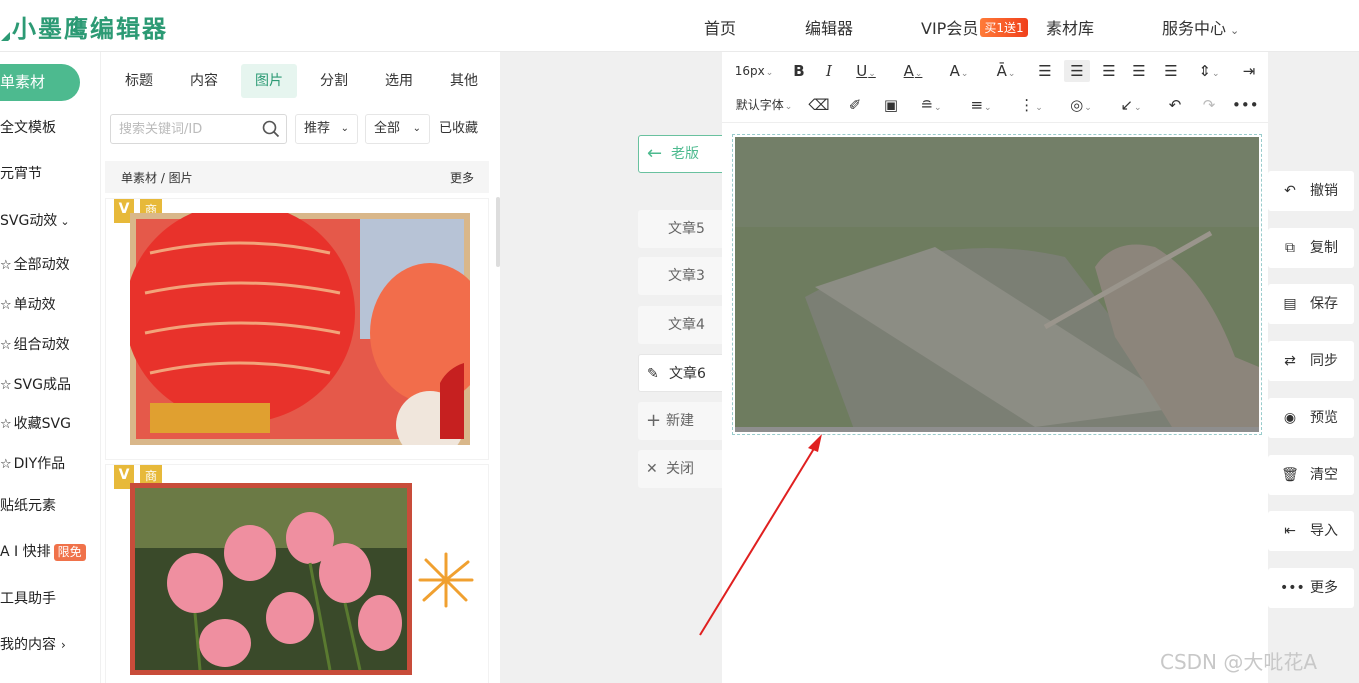 This screenshot has width=1359, height=683. I want to click on doc-tab-article4: 文章4, so click(683, 325).